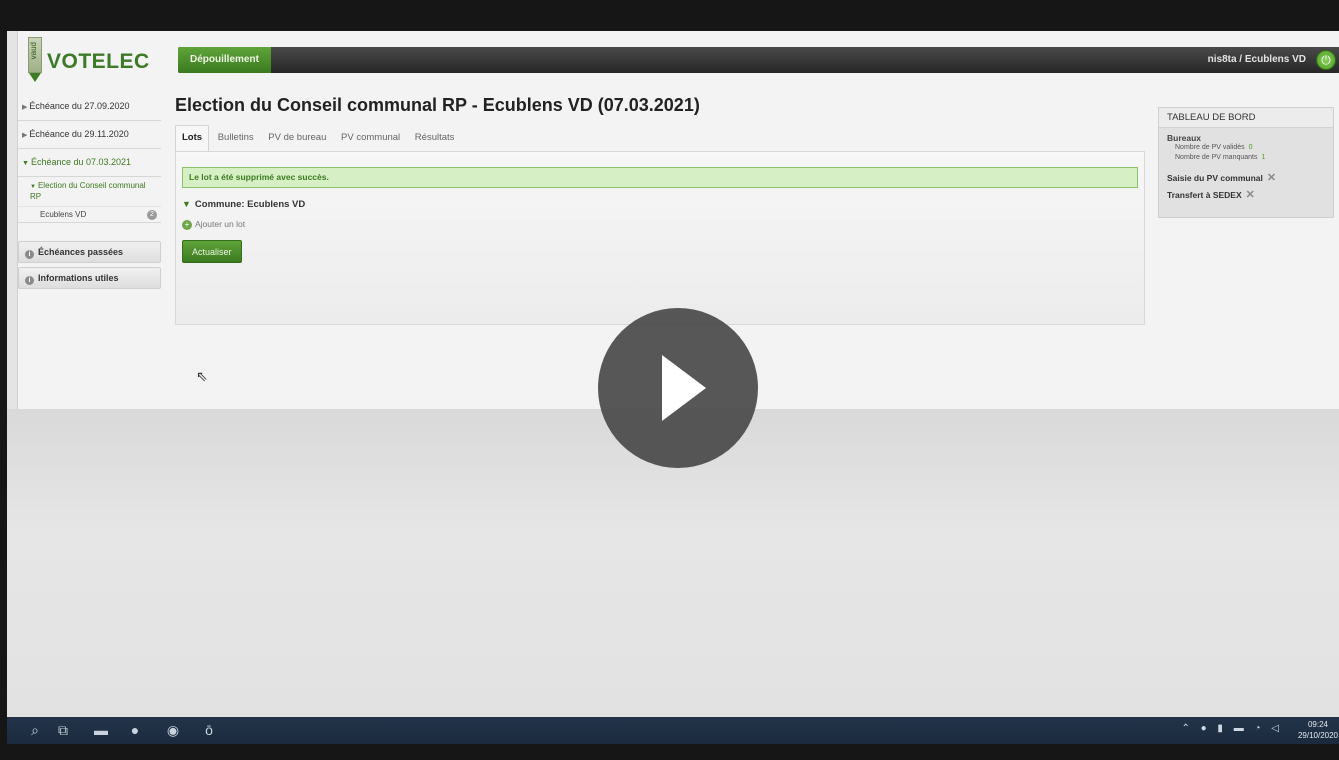 This screenshot has height=760, width=1339. I want to click on app-shield-icon: ◉, so click(173, 730).